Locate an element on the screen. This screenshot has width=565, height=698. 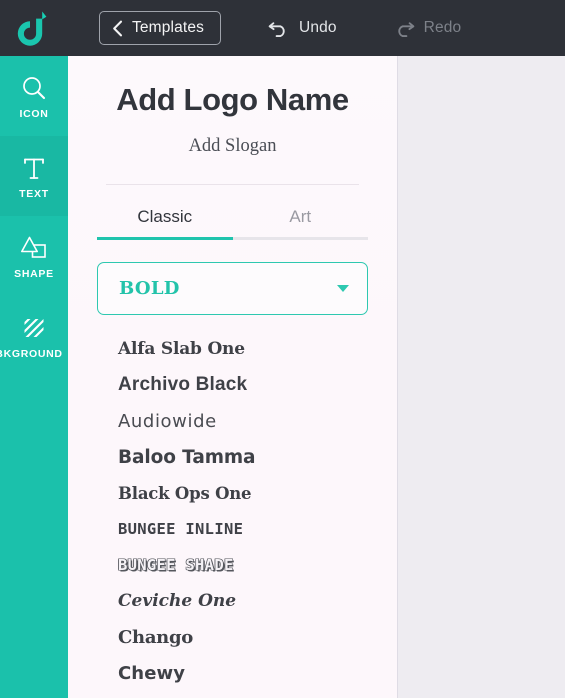
app-logo-icon is located at coordinates (32, 28).